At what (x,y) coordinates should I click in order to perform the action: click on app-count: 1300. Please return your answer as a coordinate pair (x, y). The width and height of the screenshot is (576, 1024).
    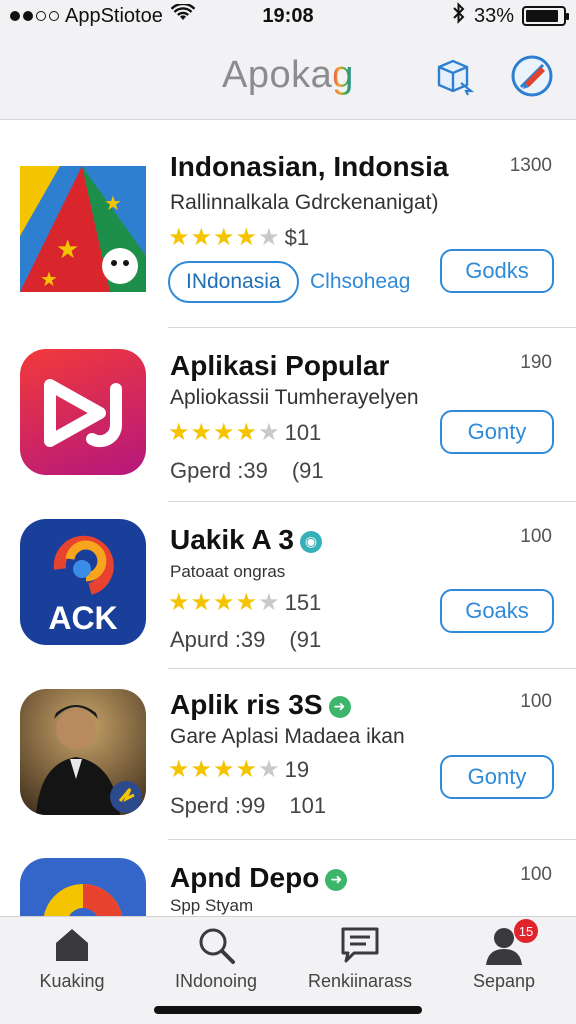
    Looking at the image, I should click on (530, 165).